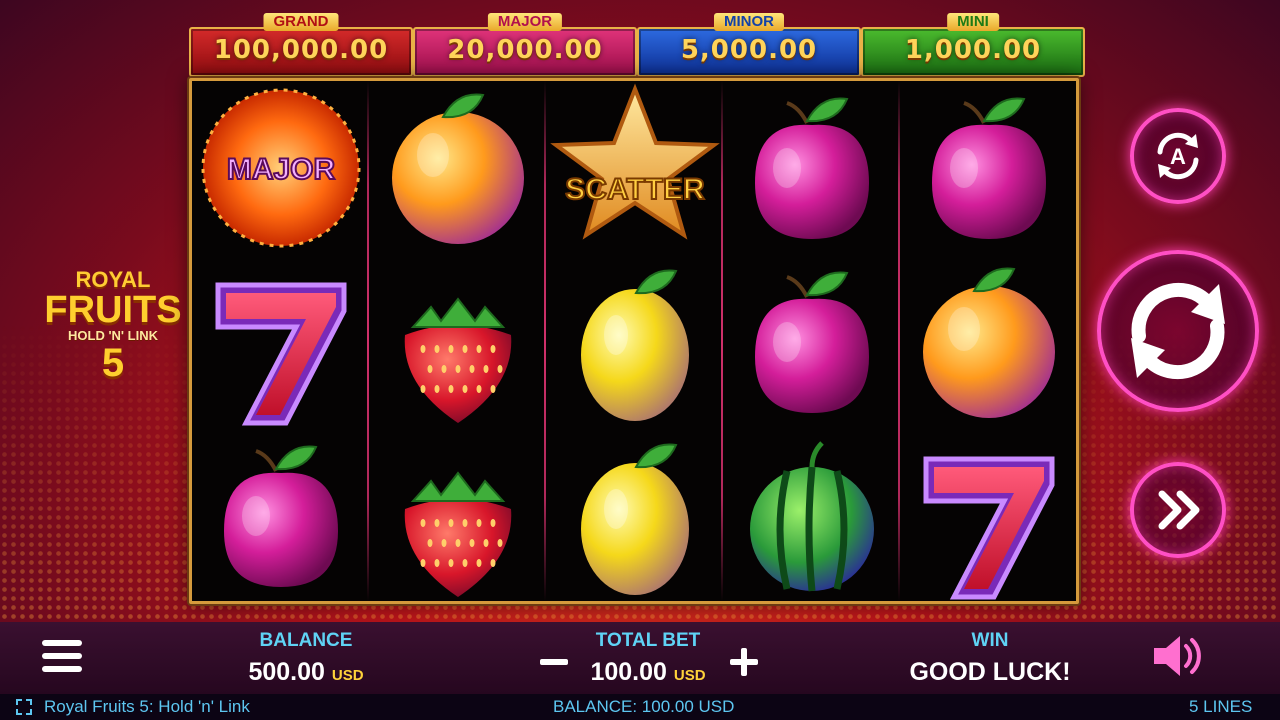 The width and height of the screenshot is (1280, 720). I want to click on plus-icon, so click(744, 662).